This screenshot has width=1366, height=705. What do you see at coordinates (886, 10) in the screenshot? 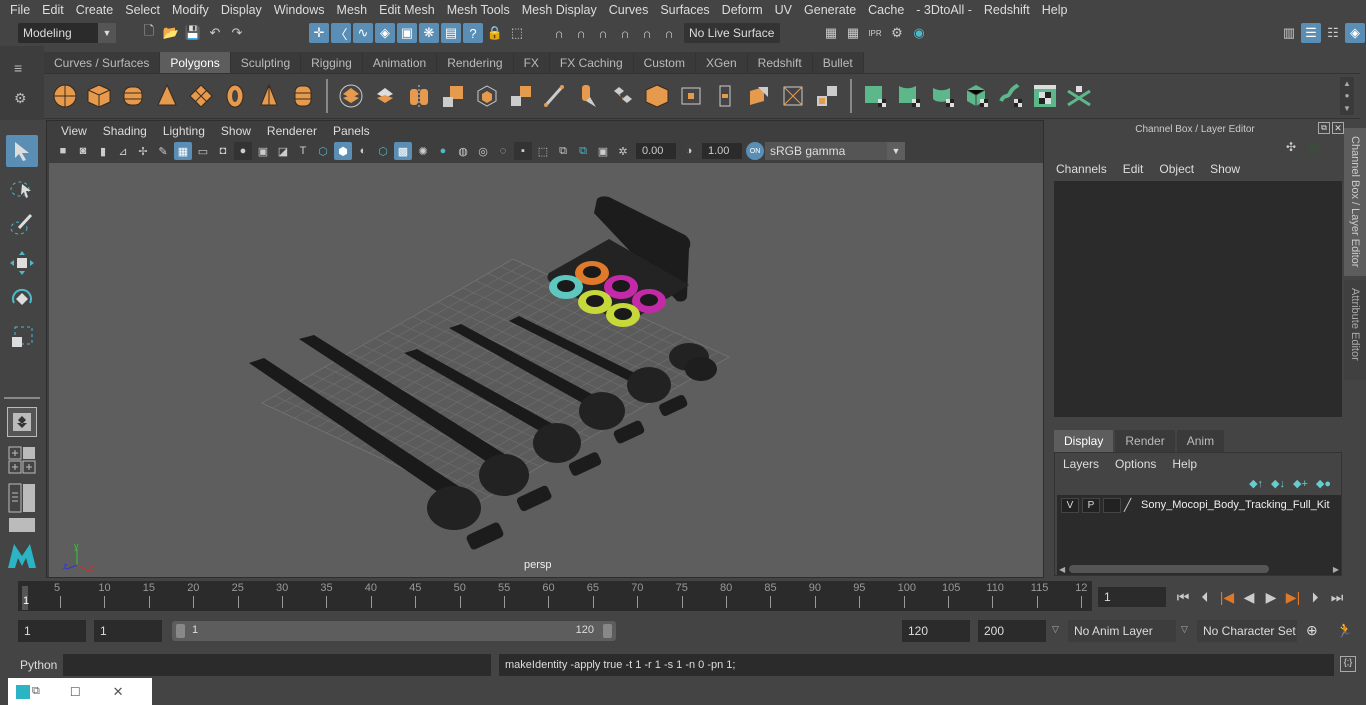
I see `menu-cache: Cache` at bounding box center [886, 10].